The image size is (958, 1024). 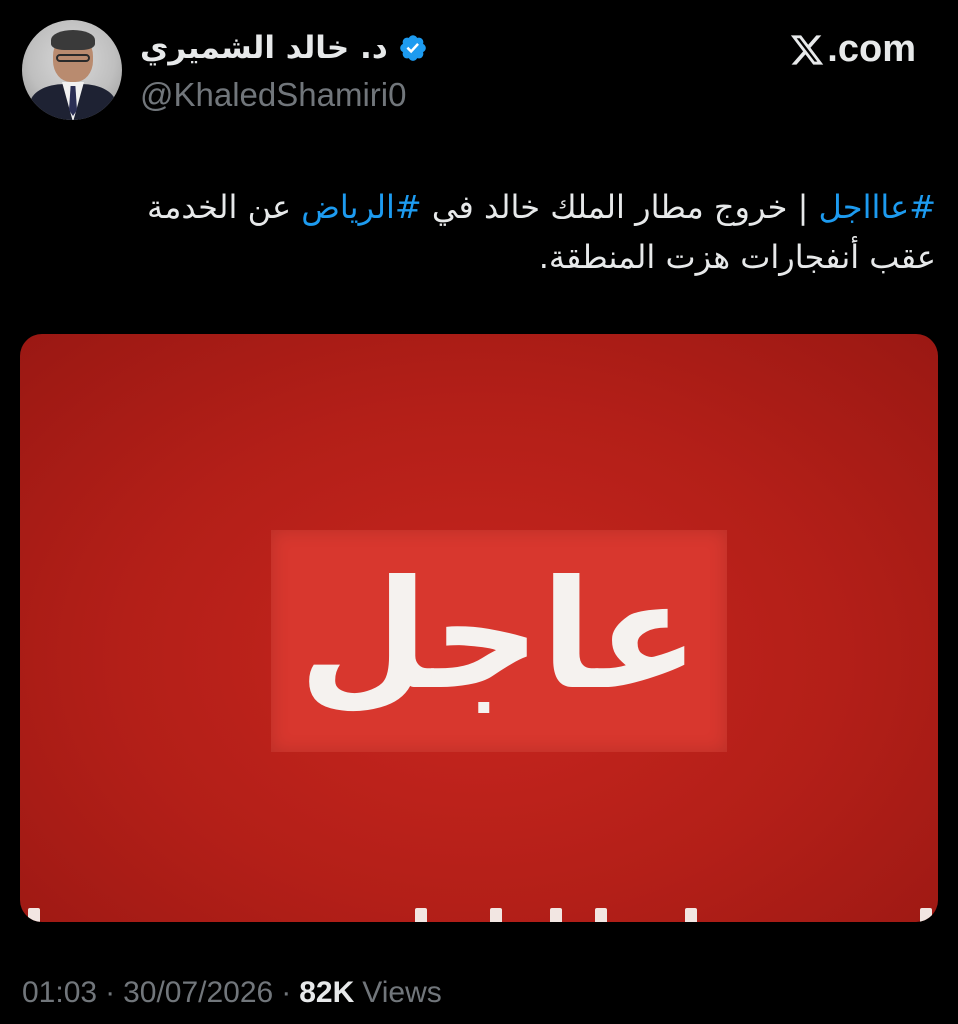 I want to click on x-brand: .com, so click(x=852, y=49).